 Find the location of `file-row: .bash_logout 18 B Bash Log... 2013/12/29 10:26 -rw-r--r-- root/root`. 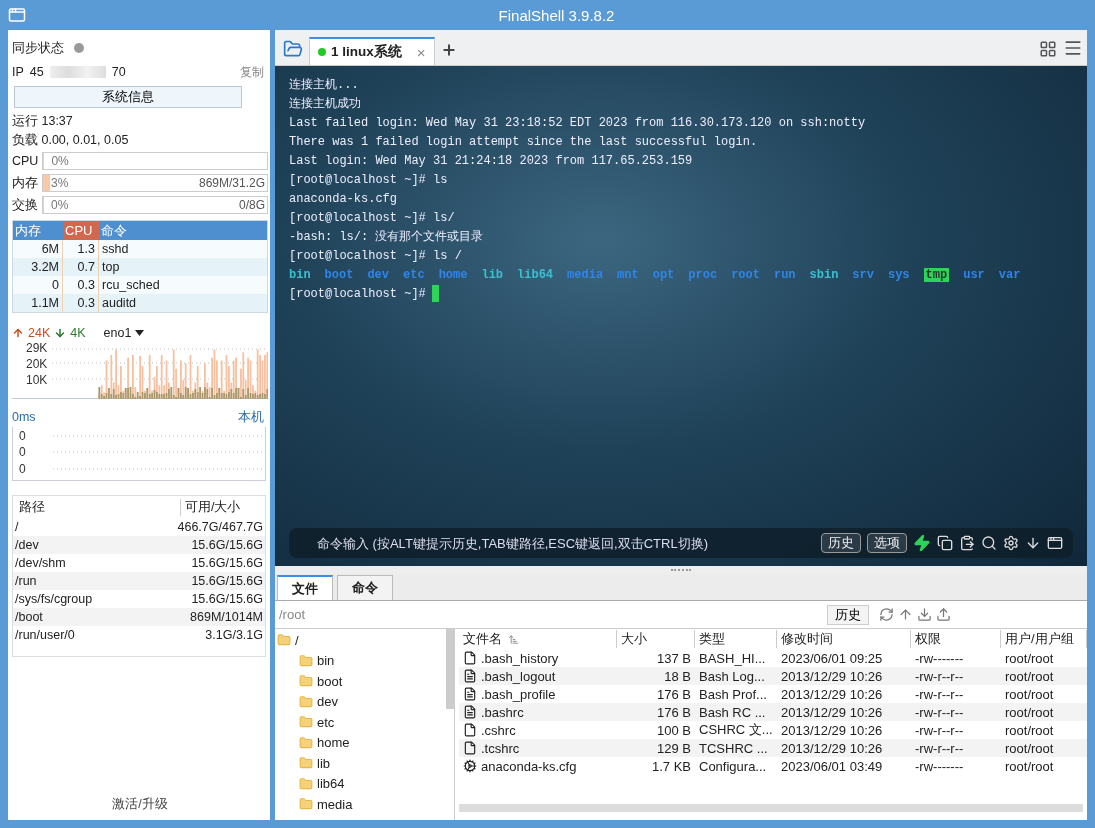

file-row: .bash_logout 18 B Bash Log... 2013/12/29 10:26 -rw-r--r-- root/root is located at coordinates (773, 676).